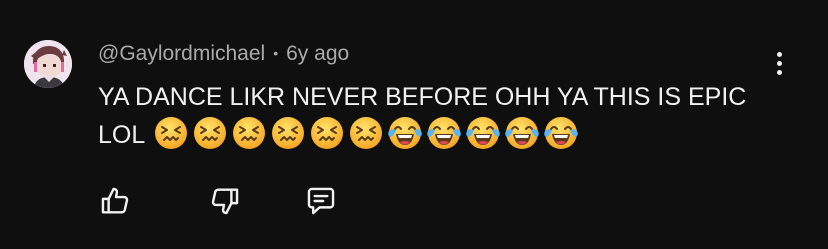 This screenshot has height=249, width=828. I want to click on comment-timestamp: 6y ago, so click(317, 54).